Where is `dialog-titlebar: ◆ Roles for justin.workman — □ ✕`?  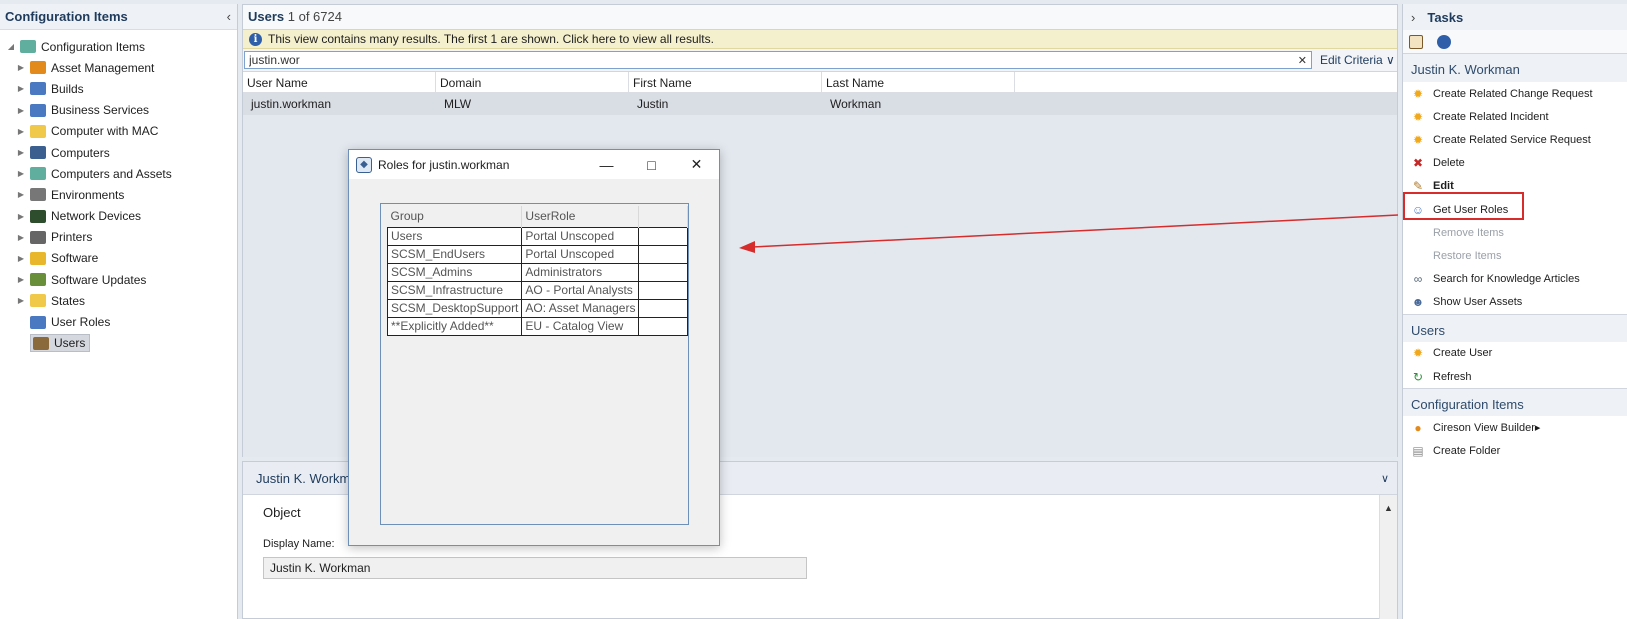 dialog-titlebar: ◆ Roles for justin.workman — □ ✕ is located at coordinates (534, 164).